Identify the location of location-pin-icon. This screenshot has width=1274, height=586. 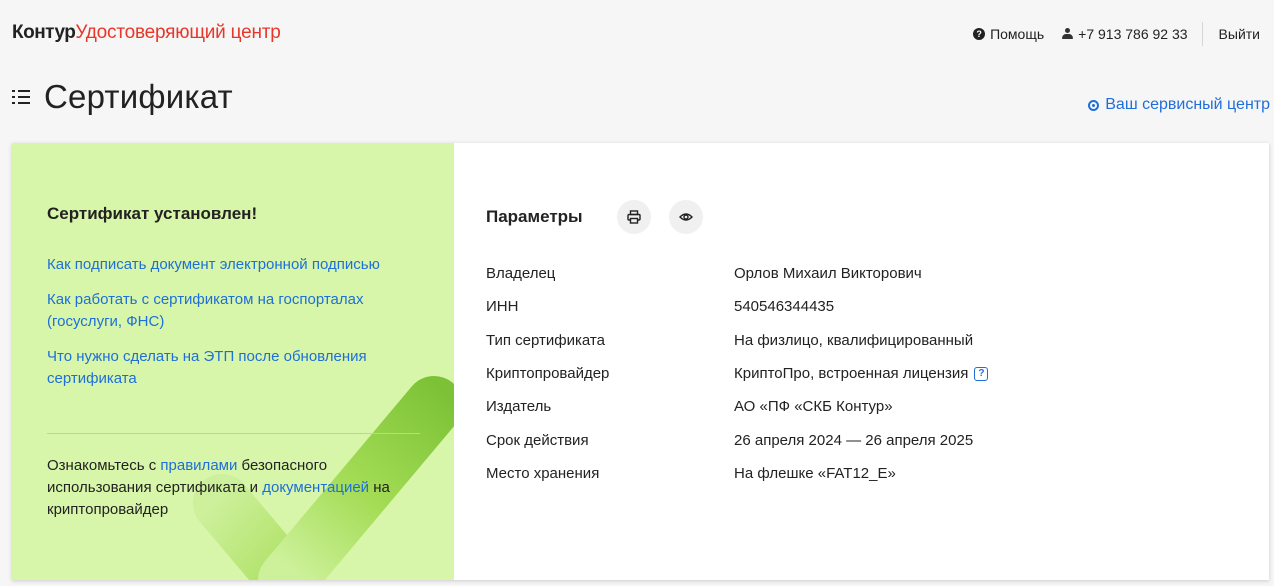
(1094, 105).